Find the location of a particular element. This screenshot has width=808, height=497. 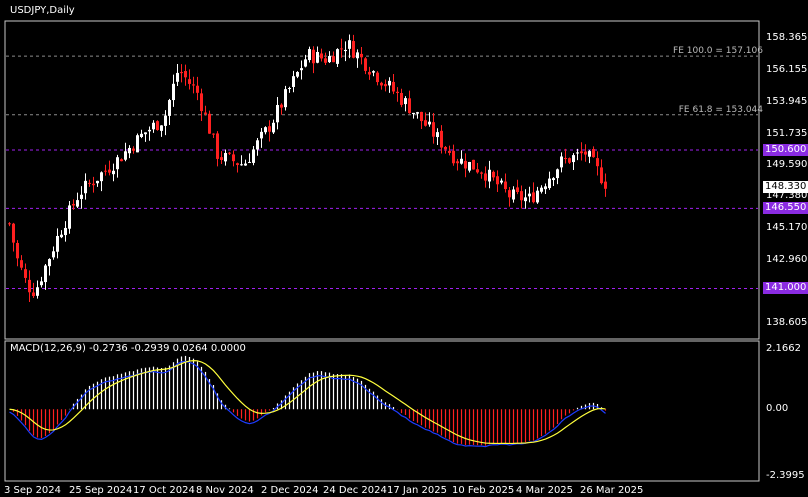

macd-tick-label: -2.3995 is located at coordinates (785, 475).